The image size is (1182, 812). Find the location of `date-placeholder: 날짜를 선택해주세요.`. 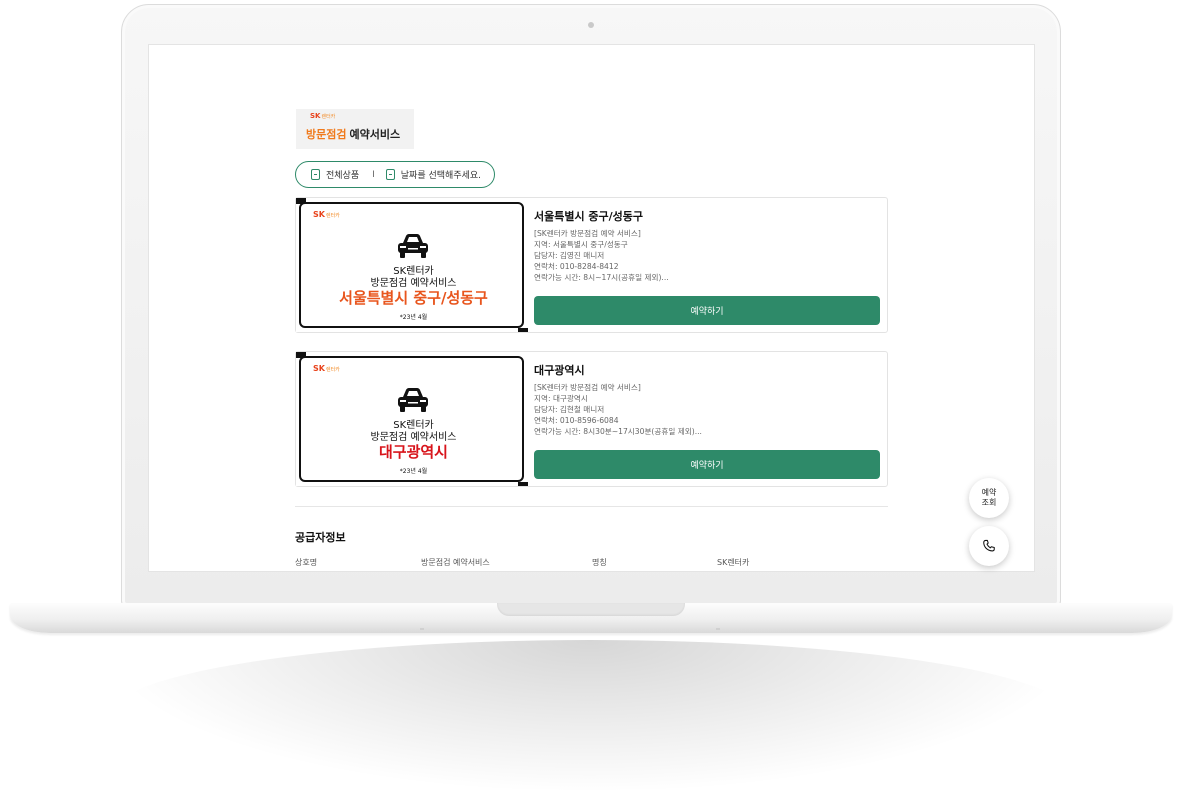

date-placeholder: 날짜를 선택해주세요. is located at coordinates (441, 176).